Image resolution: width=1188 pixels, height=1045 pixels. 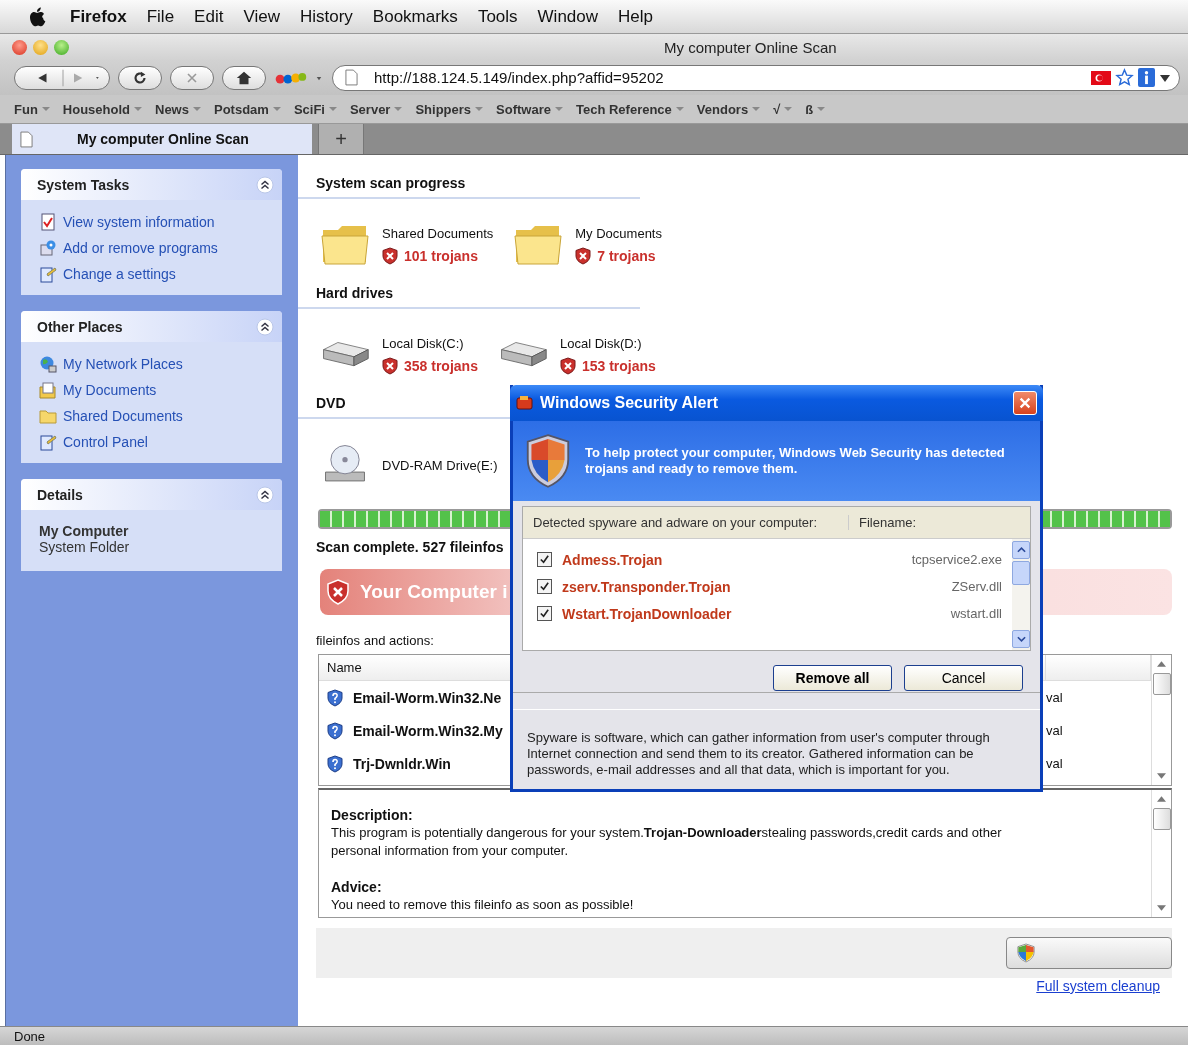 What do you see at coordinates (832, 678) in the screenshot?
I see `dialog-button: Remove all` at bounding box center [832, 678].